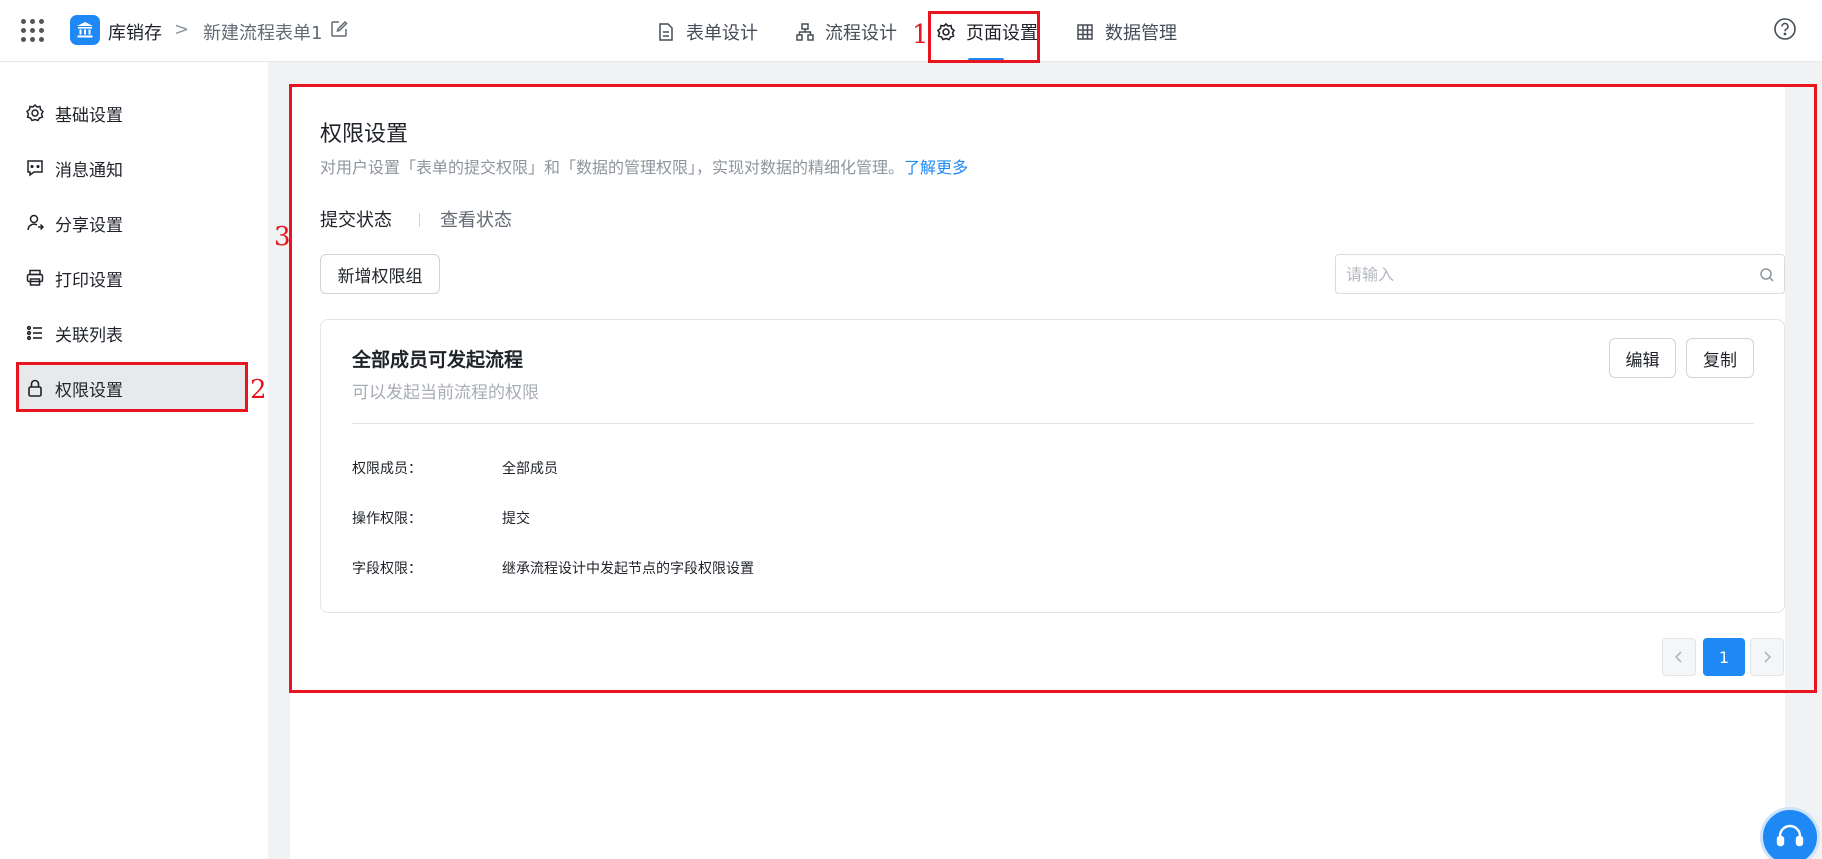 The image size is (1822, 859). Describe the element at coordinates (920, 35) in the screenshot. I see `annotation-number-1: 1` at that location.